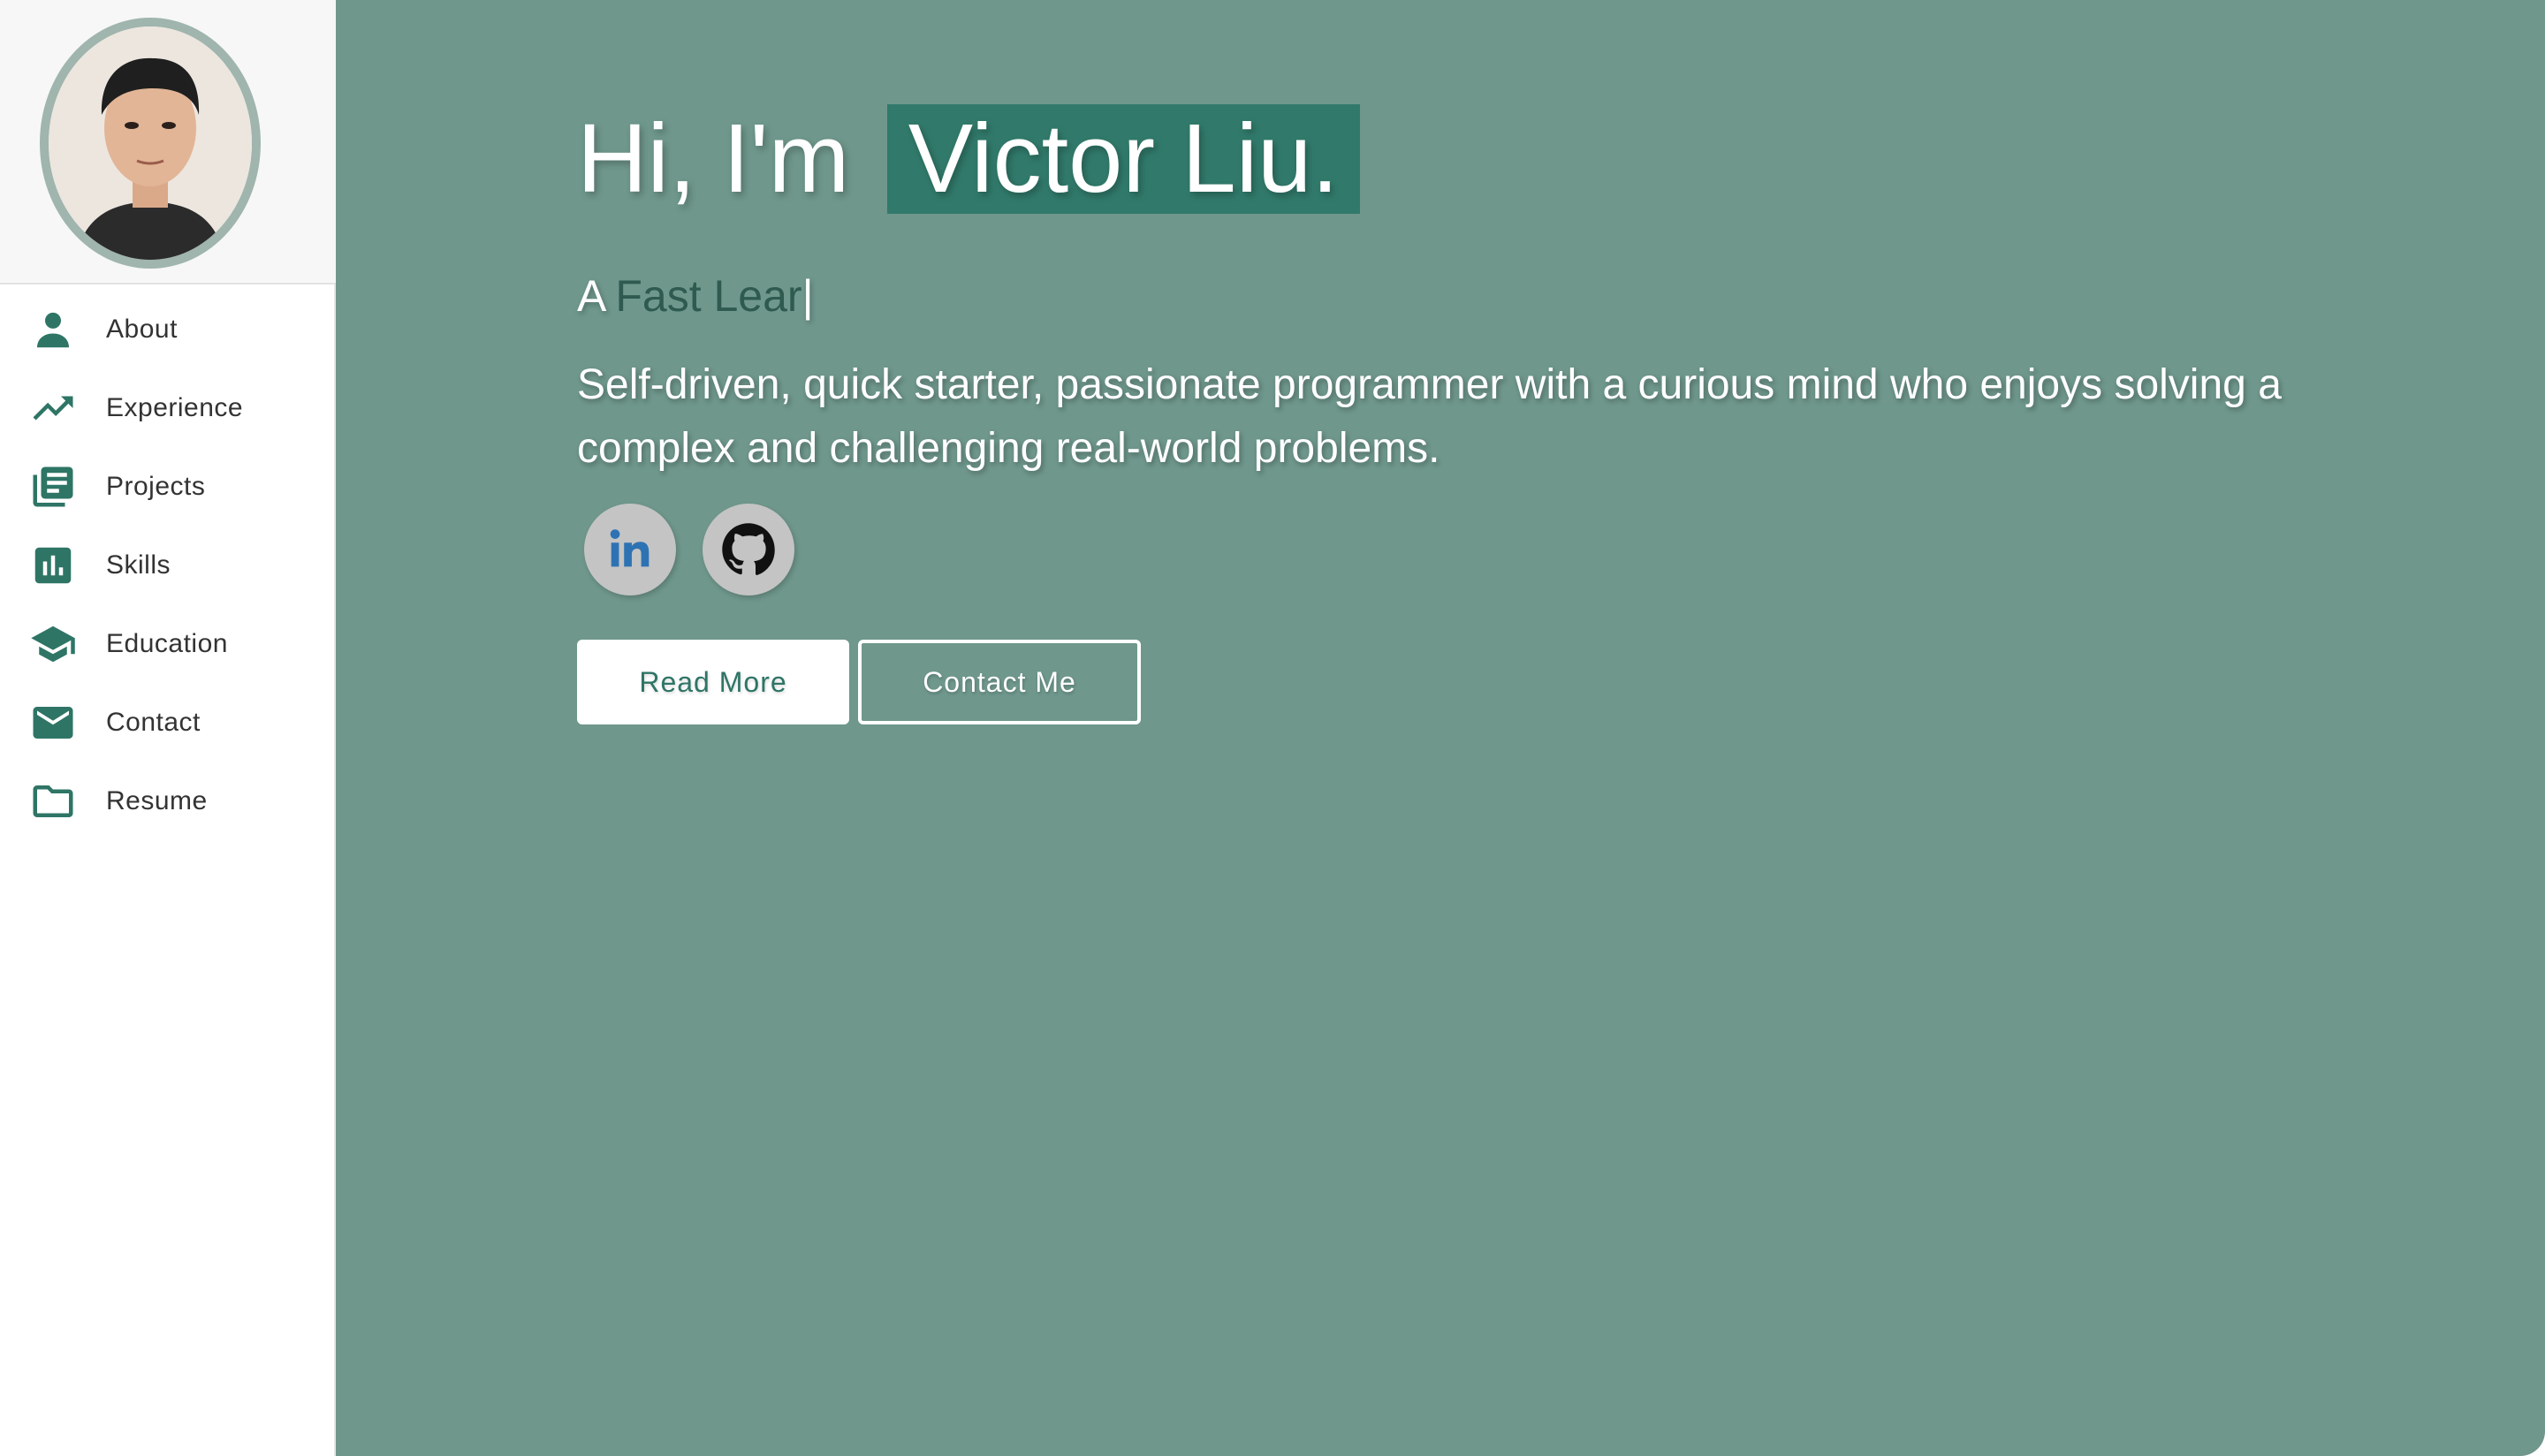 The height and width of the screenshot is (1456, 2545). What do you see at coordinates (153, 722) in the screenshot?
I see `sidebar-item-label: Contact` at bounding box center [153, 722].